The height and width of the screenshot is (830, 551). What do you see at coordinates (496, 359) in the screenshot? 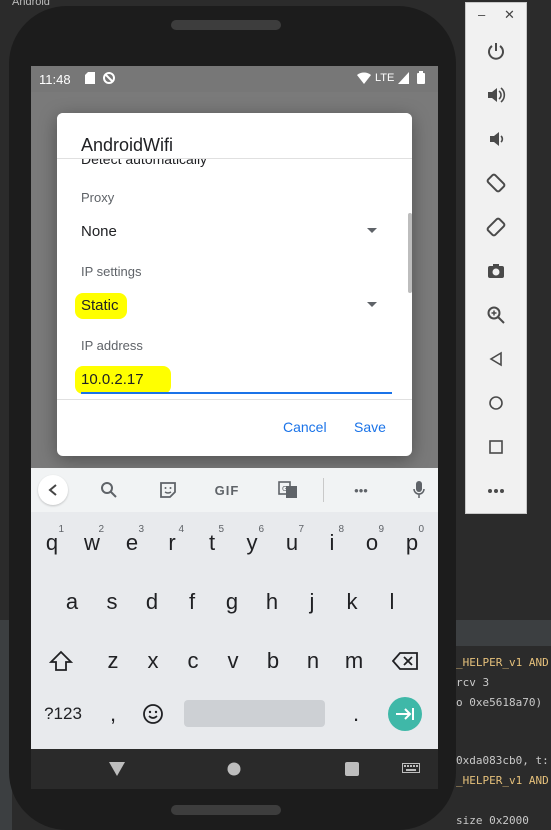
I see `back-icon` at bounding box center [496, 359].